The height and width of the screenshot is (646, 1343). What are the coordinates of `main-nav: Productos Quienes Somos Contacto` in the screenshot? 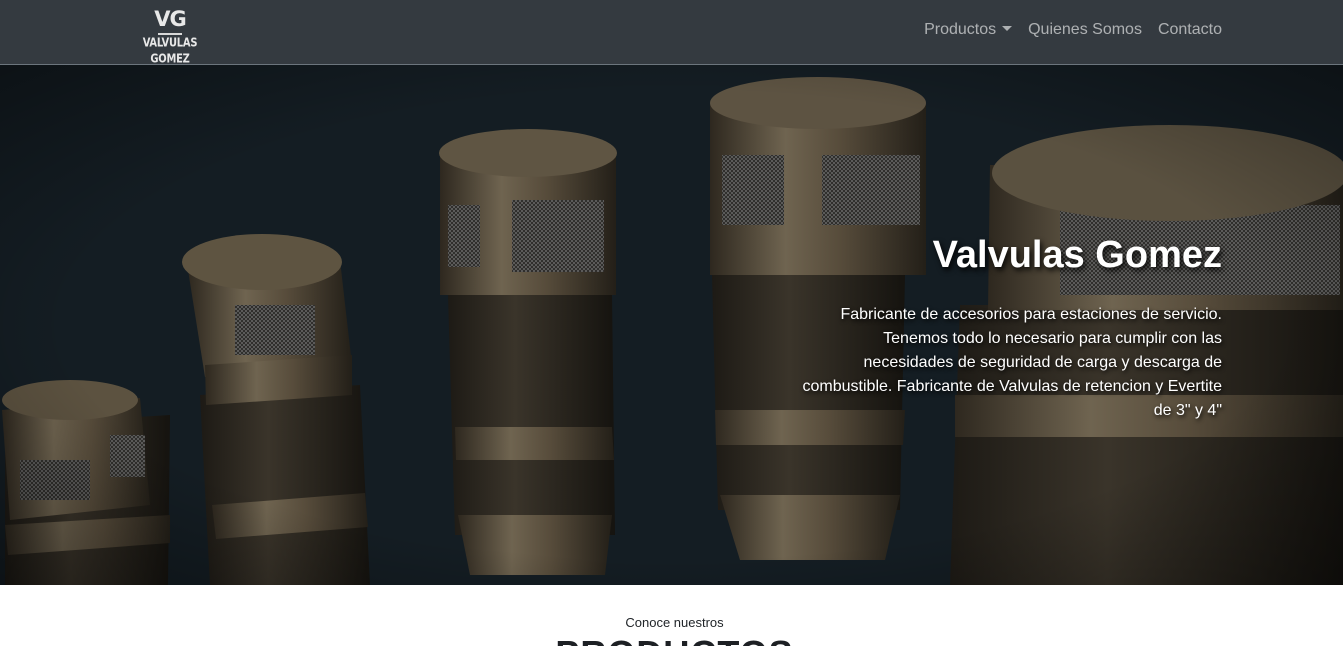 It's located at (1073, 30).